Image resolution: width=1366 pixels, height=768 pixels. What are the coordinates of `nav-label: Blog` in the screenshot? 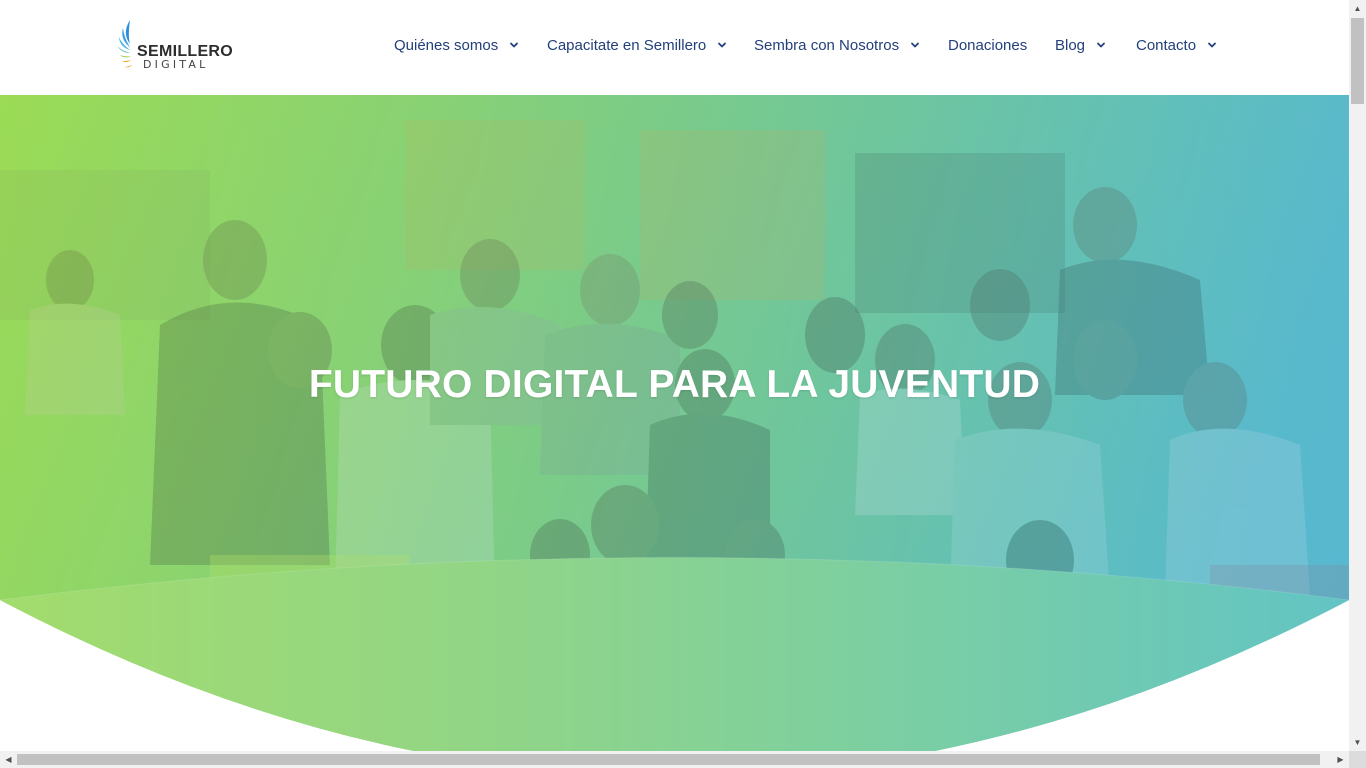 It's located at (1070, 45).